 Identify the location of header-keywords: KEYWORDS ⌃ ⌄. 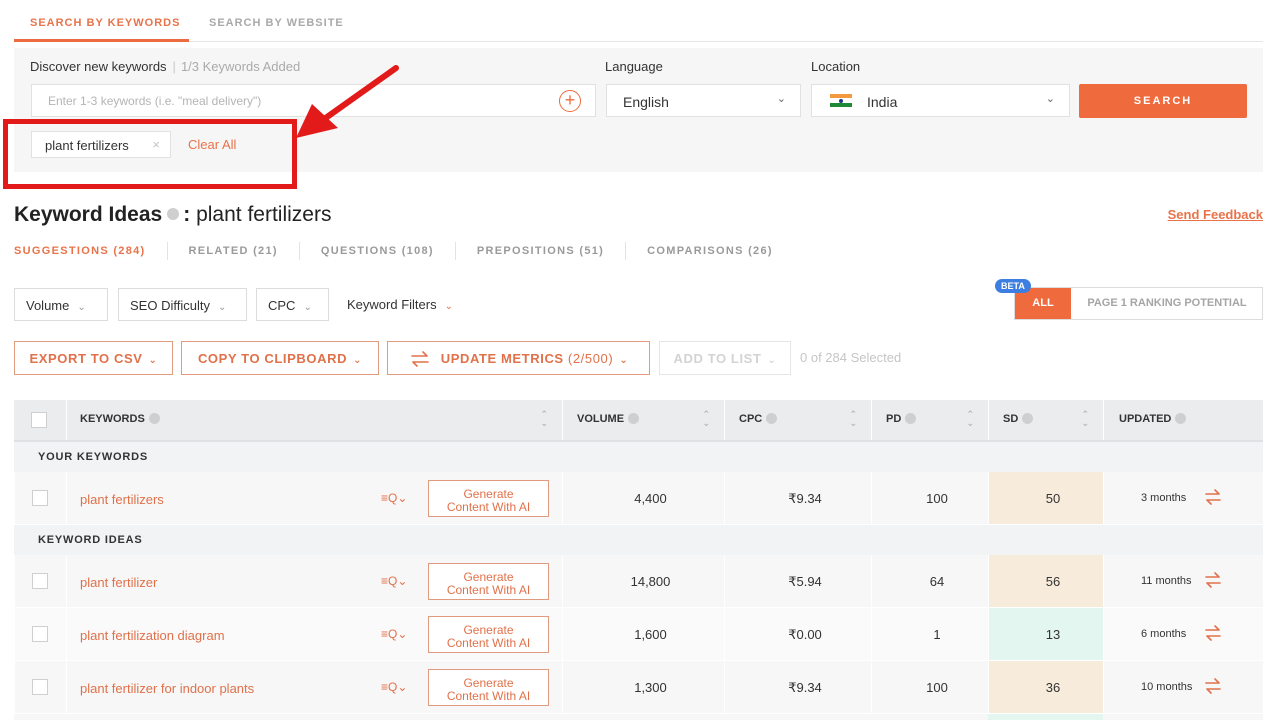
(314, 420).